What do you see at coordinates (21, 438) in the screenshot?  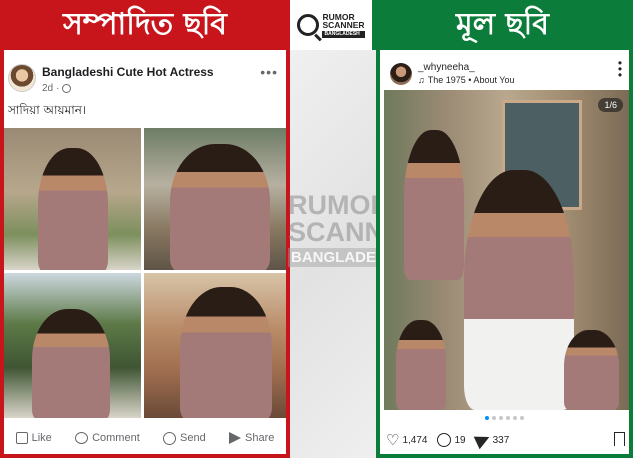 I see `like-icon` at bounding box center [21, 438].